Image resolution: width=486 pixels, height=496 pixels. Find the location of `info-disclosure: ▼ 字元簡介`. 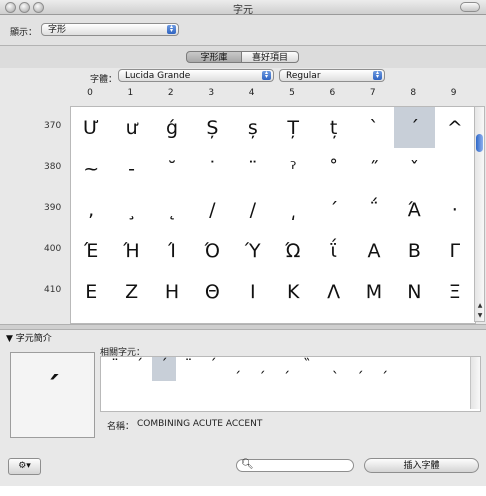

info-disclosure: ▼ 字元簡介 is located at coordinates (29, 337).